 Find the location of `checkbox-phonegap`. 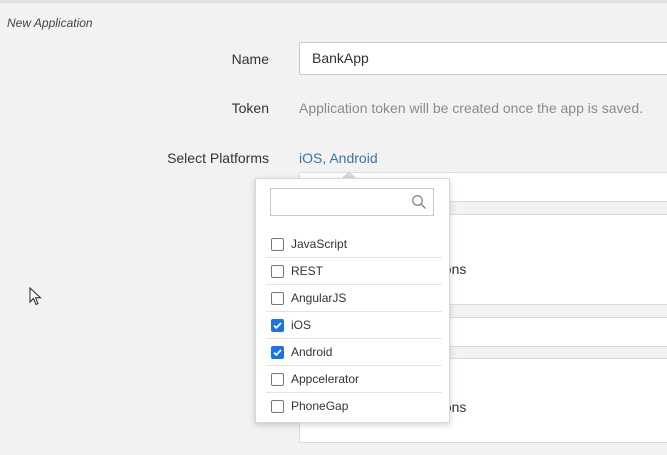

checkbox-phonegap is located at coordinates (277, 406).